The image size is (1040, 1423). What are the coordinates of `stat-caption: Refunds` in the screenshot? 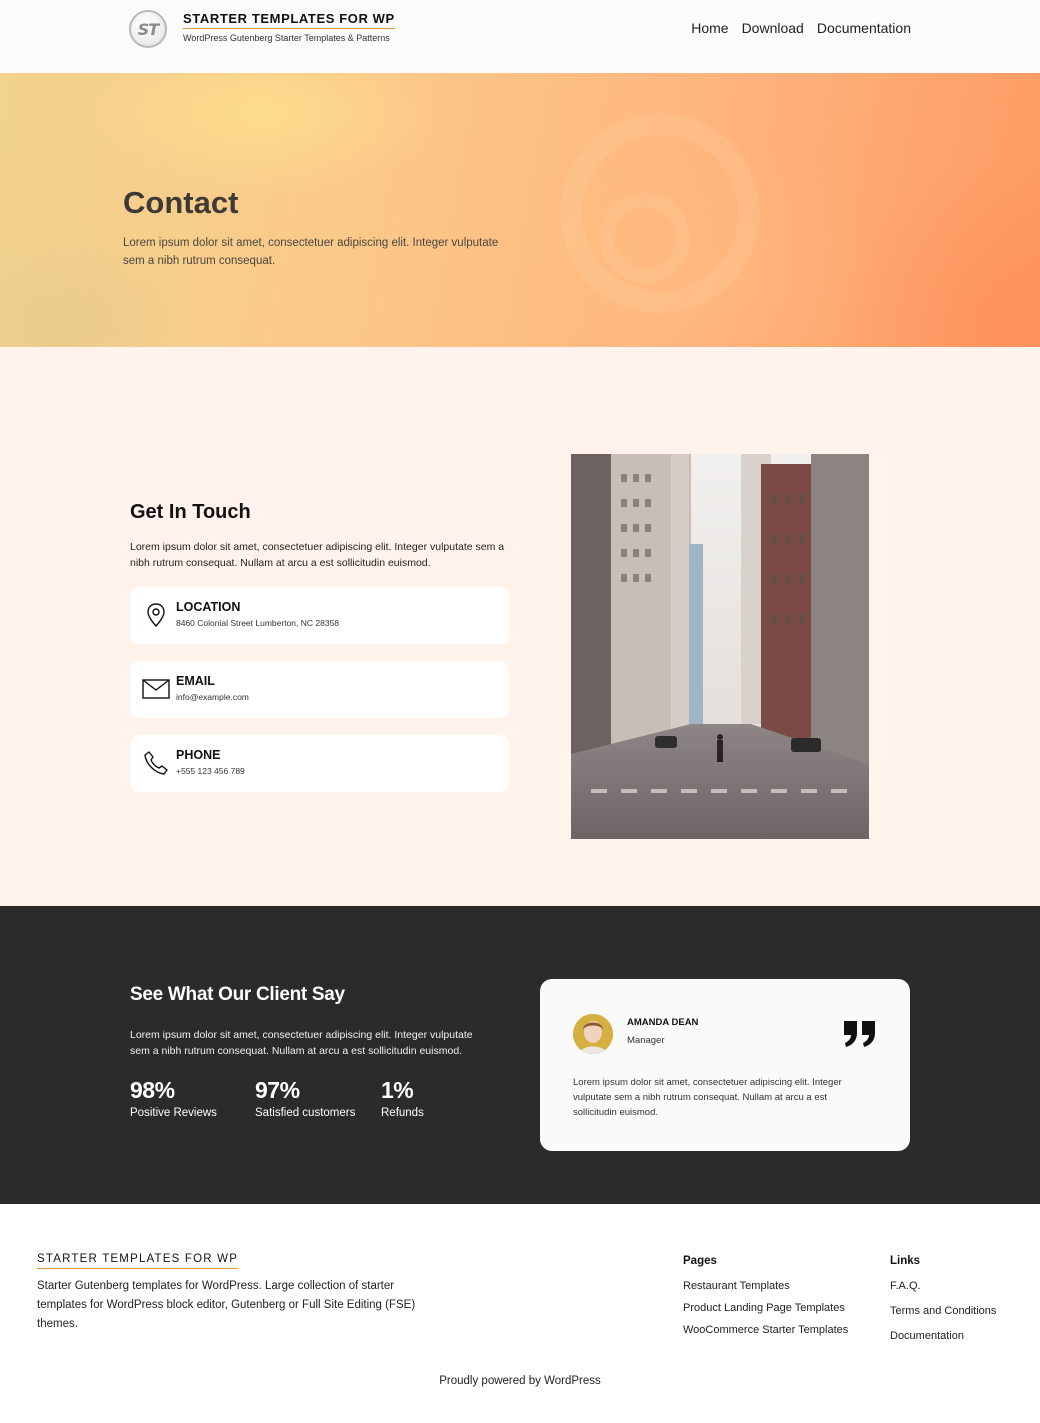 It's located at (402, 1113).